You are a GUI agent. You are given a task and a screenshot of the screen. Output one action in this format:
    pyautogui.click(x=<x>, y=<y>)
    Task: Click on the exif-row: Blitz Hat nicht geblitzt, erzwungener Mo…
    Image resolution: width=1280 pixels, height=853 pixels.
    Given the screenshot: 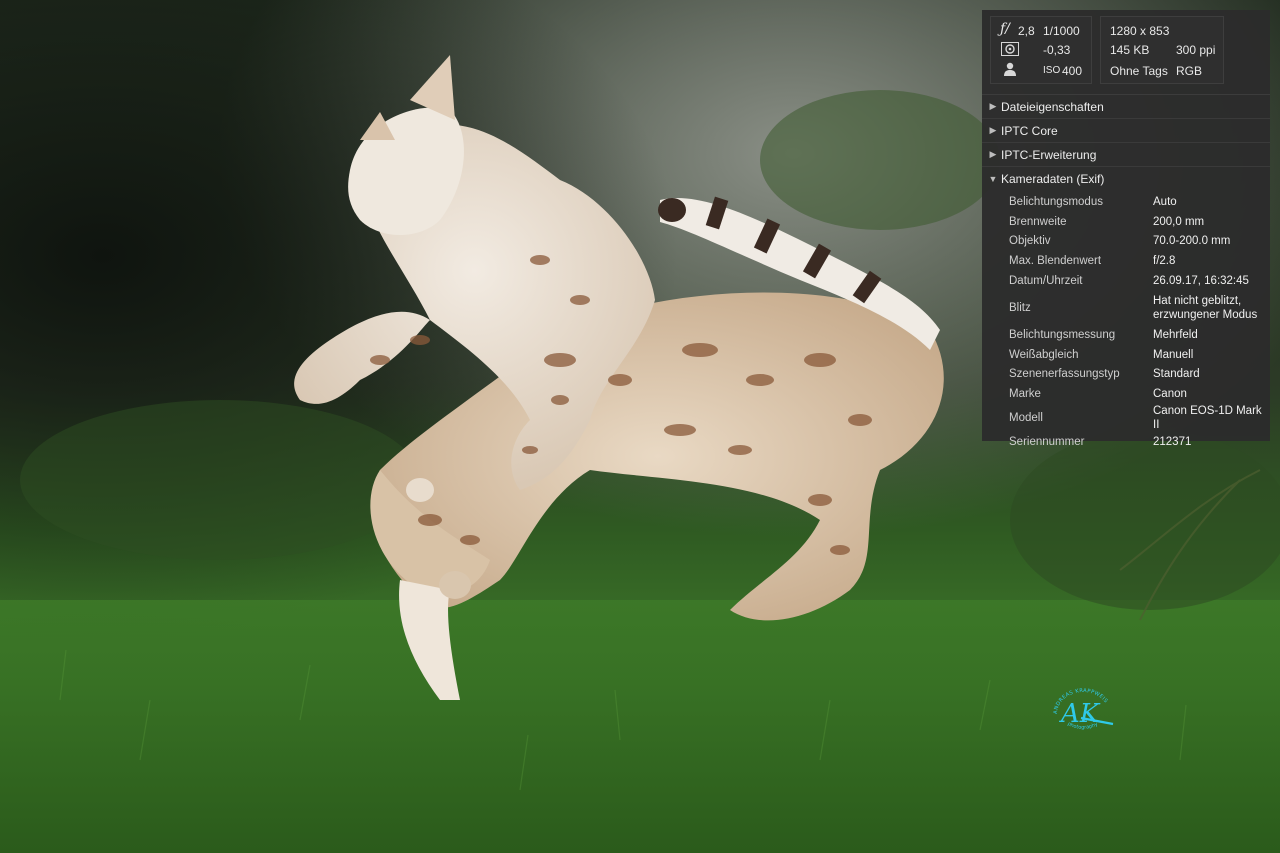 What is the action you would take?
    pyautogui.click(x=1126, y=308)
    